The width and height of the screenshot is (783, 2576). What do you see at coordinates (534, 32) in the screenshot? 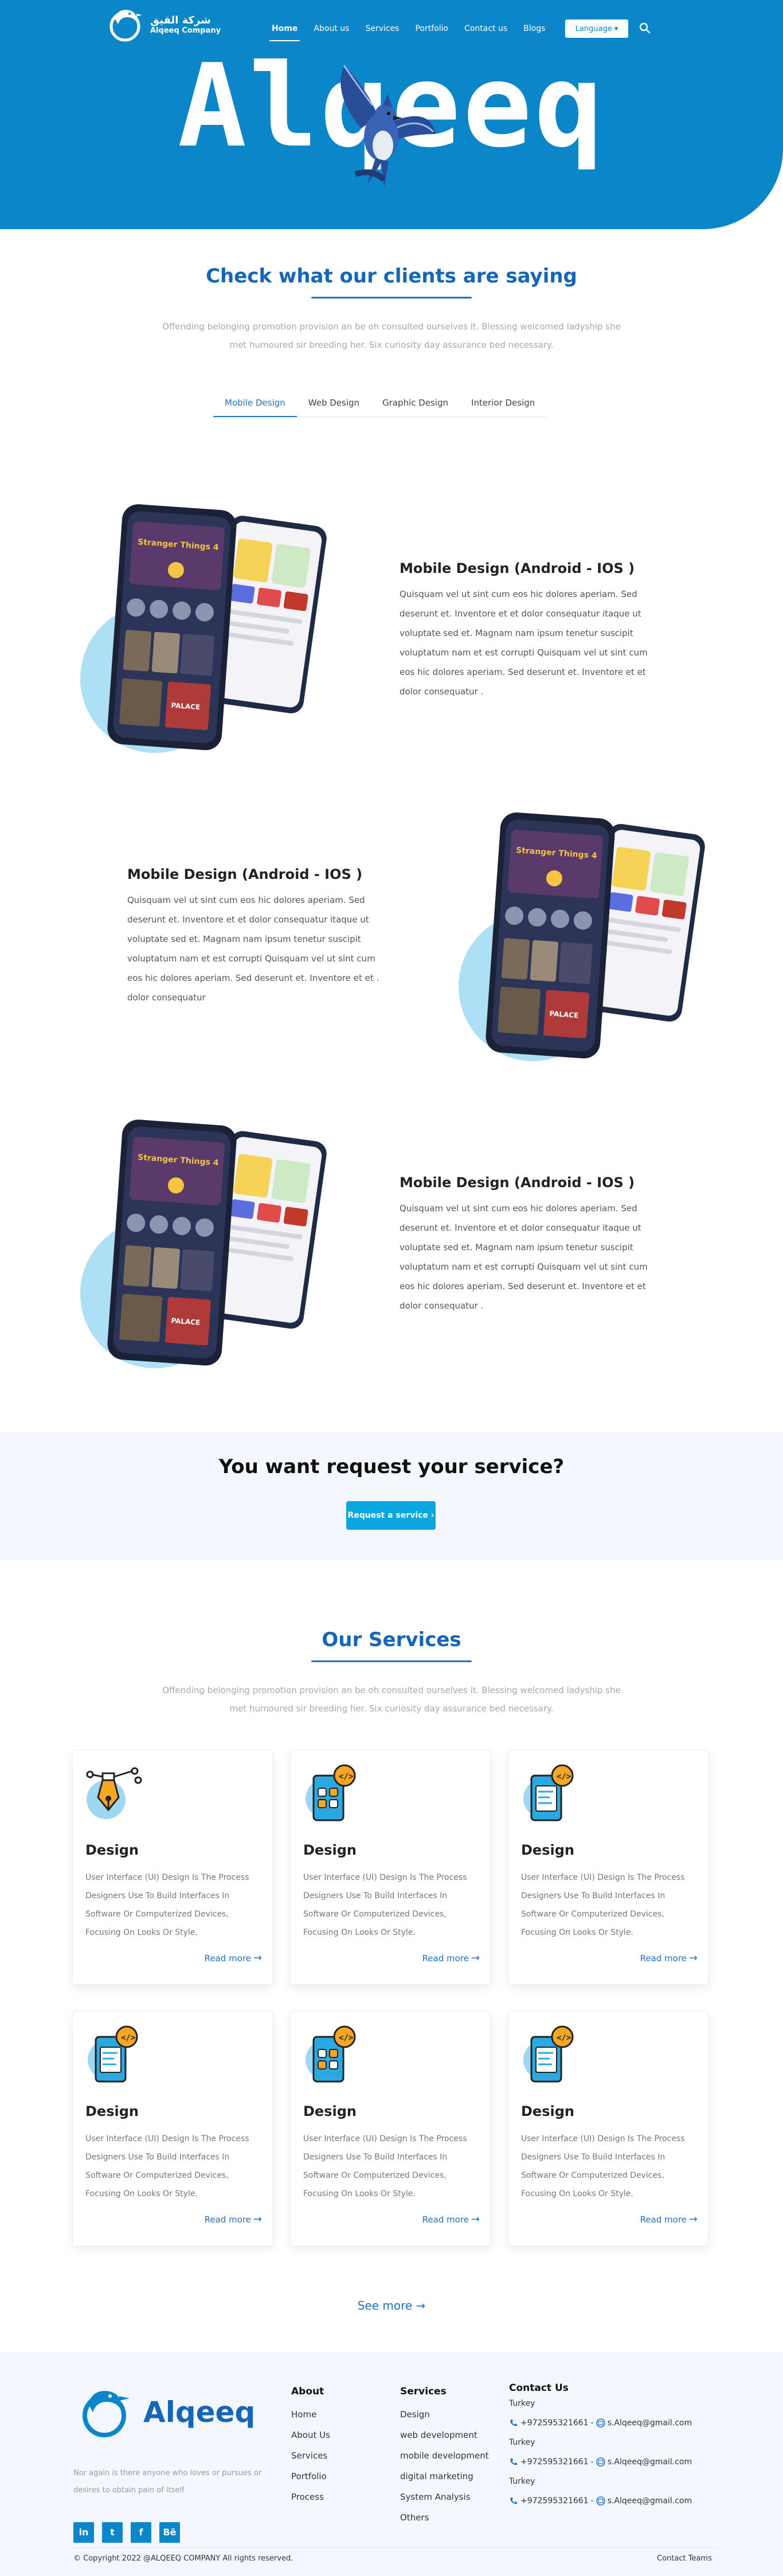
I see `nav-blogs: Blogs` at bounding box center [534, 32].